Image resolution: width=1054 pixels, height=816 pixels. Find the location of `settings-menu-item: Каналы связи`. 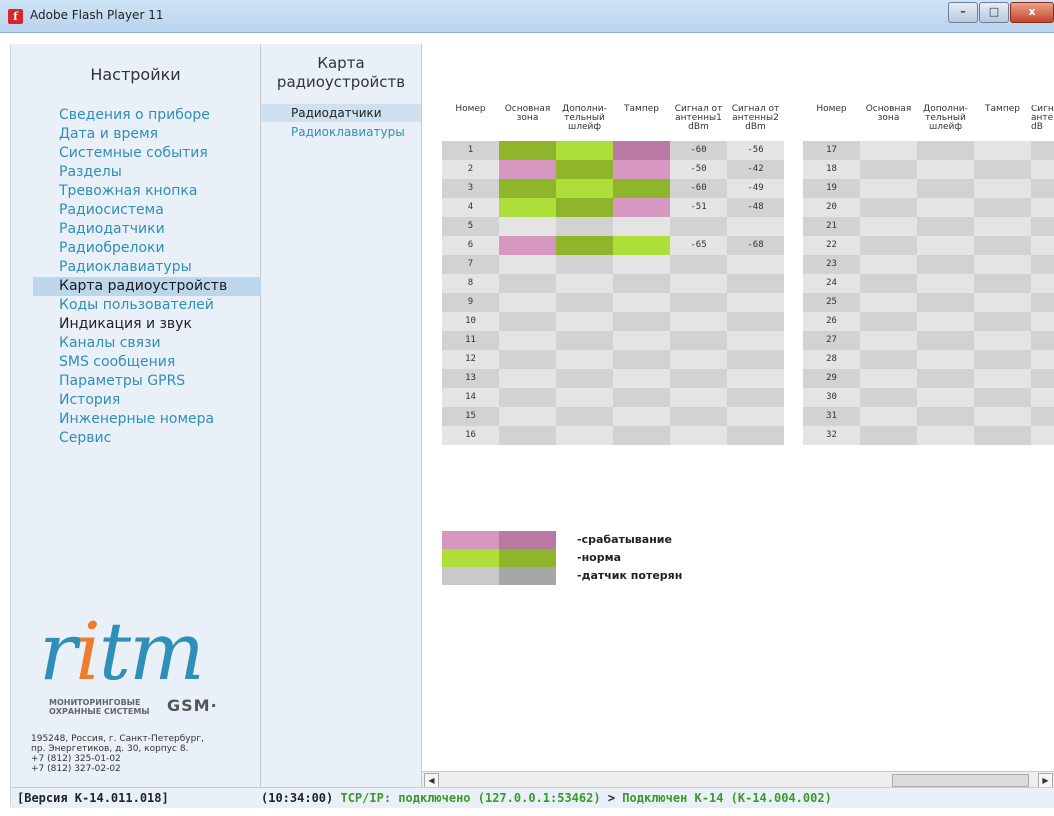

settings-menu-item: Каналы связи is located at coordinates (170, 343).